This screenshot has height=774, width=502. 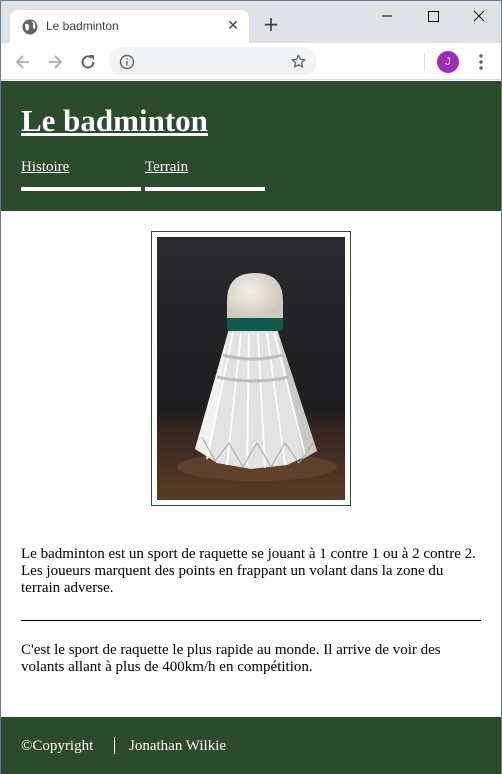 I want to click on forward-arrow-icon, so click(x=55, y=62).